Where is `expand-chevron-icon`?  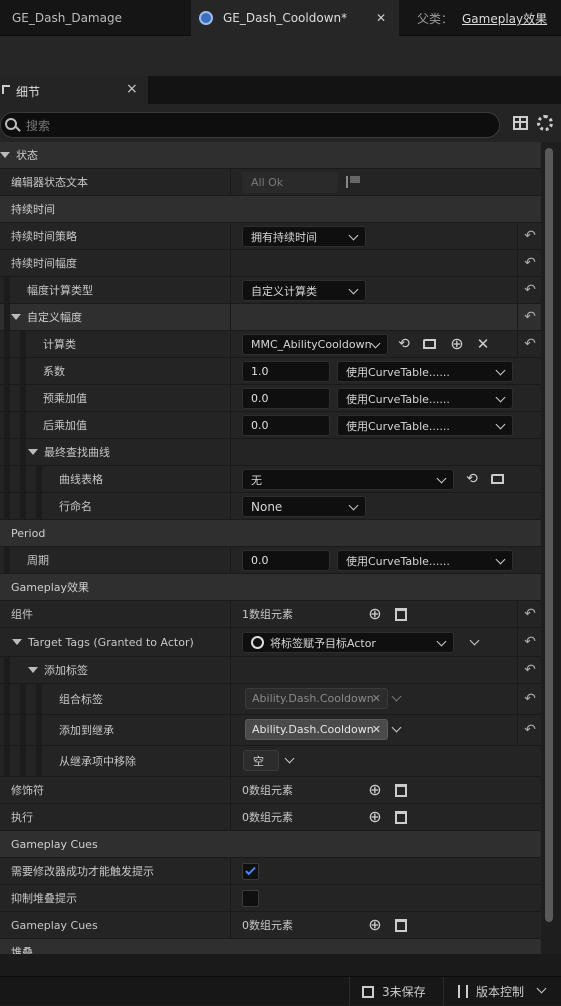 expand-chevron-icon is located at coordinates (474, 640).